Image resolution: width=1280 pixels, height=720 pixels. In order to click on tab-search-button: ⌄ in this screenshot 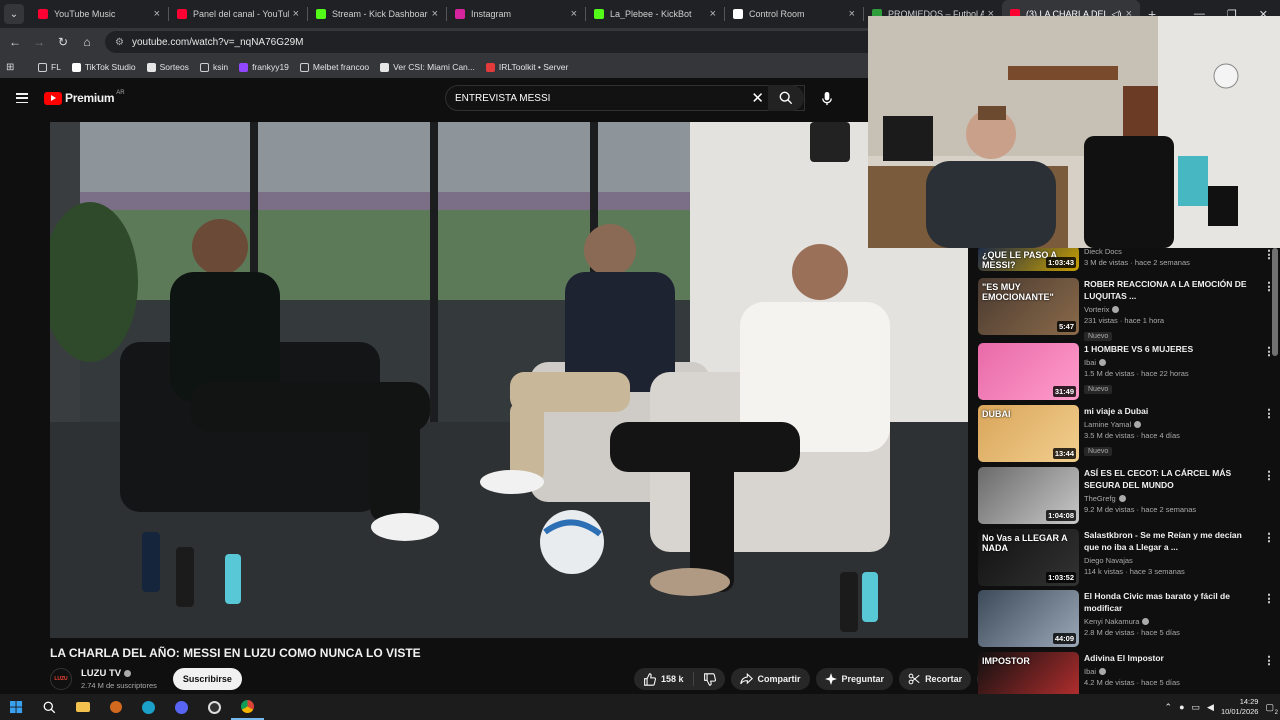, I will do `click(14, 14)`.